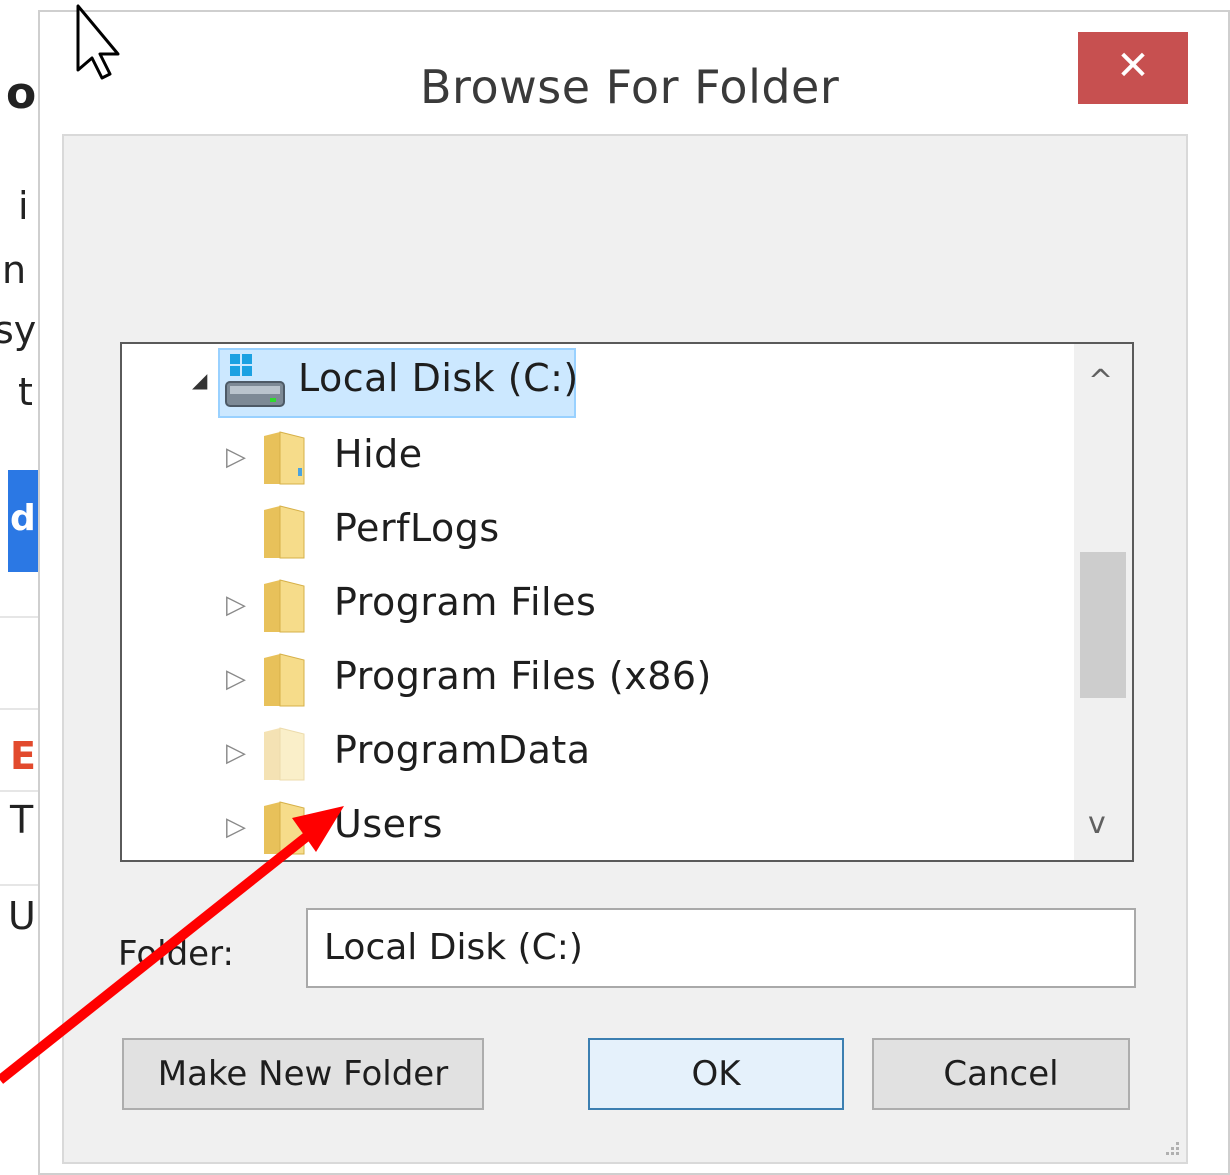 Image resolution: width=1230 pixels, height=1175 pixels. I want to click on drive-icon, so click(255, 380).